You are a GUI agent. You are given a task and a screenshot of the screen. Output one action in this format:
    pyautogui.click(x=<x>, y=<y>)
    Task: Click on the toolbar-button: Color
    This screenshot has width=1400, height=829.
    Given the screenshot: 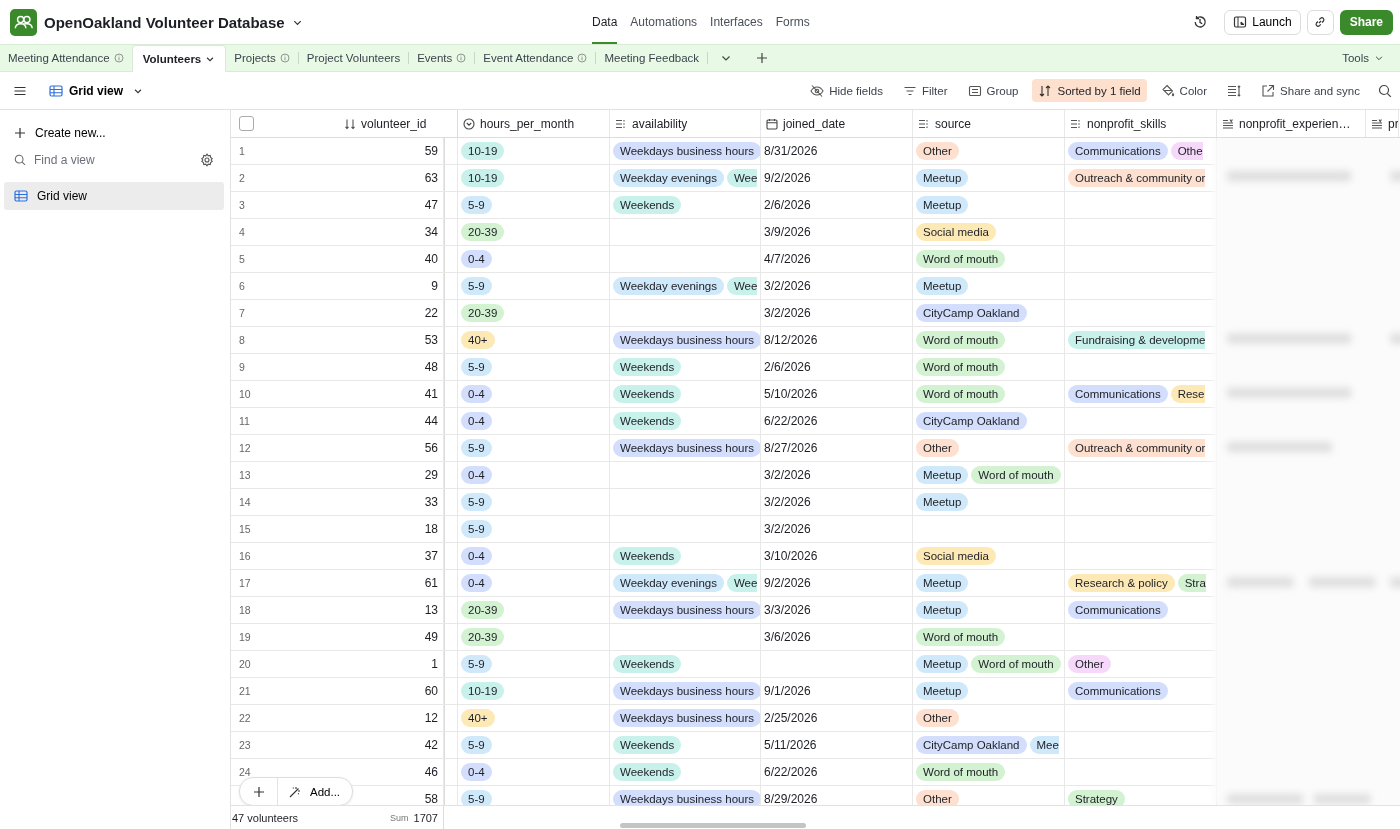 What is the action you would take?
    pyautogui.click(x=1184, y=90)
    